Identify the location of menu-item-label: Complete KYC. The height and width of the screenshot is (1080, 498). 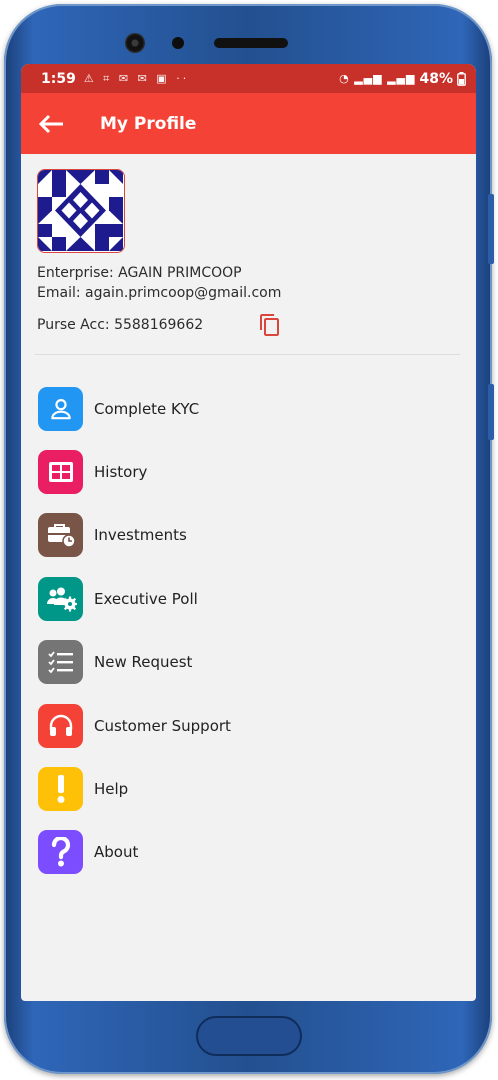
(147, 408).